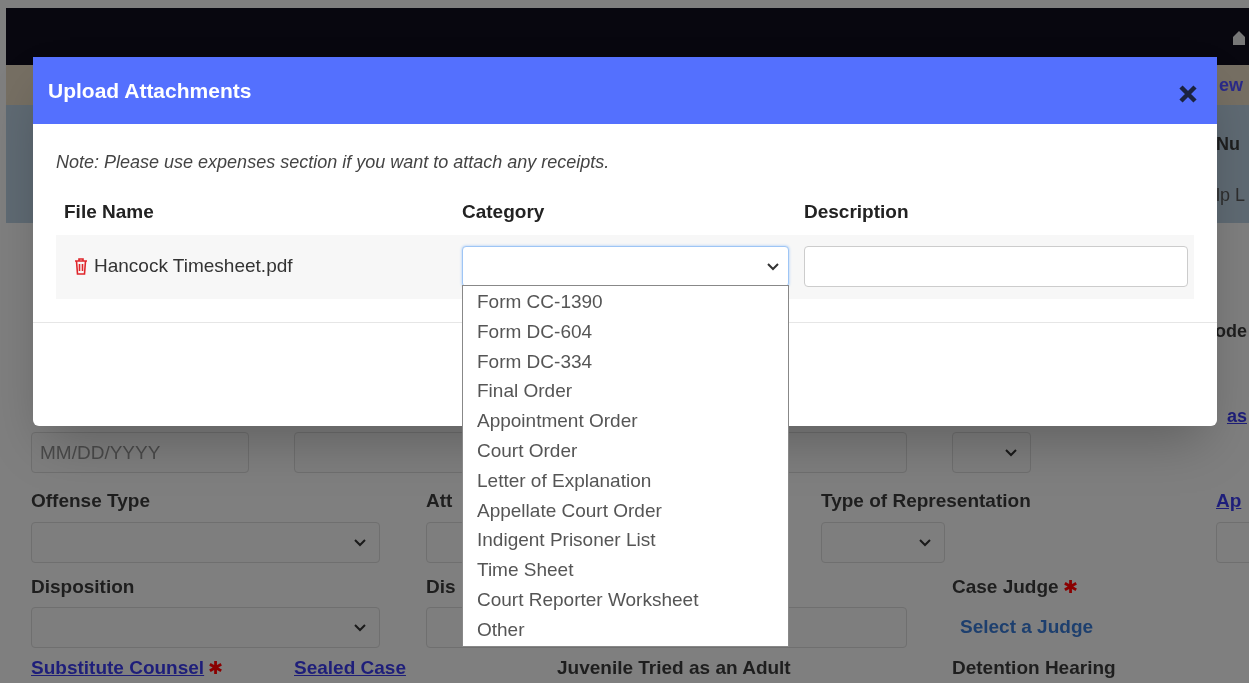 The height and width of the screenshot is (683, 1249). What do you see at coordinates (1231, 331) in the screenshot?
I see `side-label: ode` at bounding box center [1231, 331].